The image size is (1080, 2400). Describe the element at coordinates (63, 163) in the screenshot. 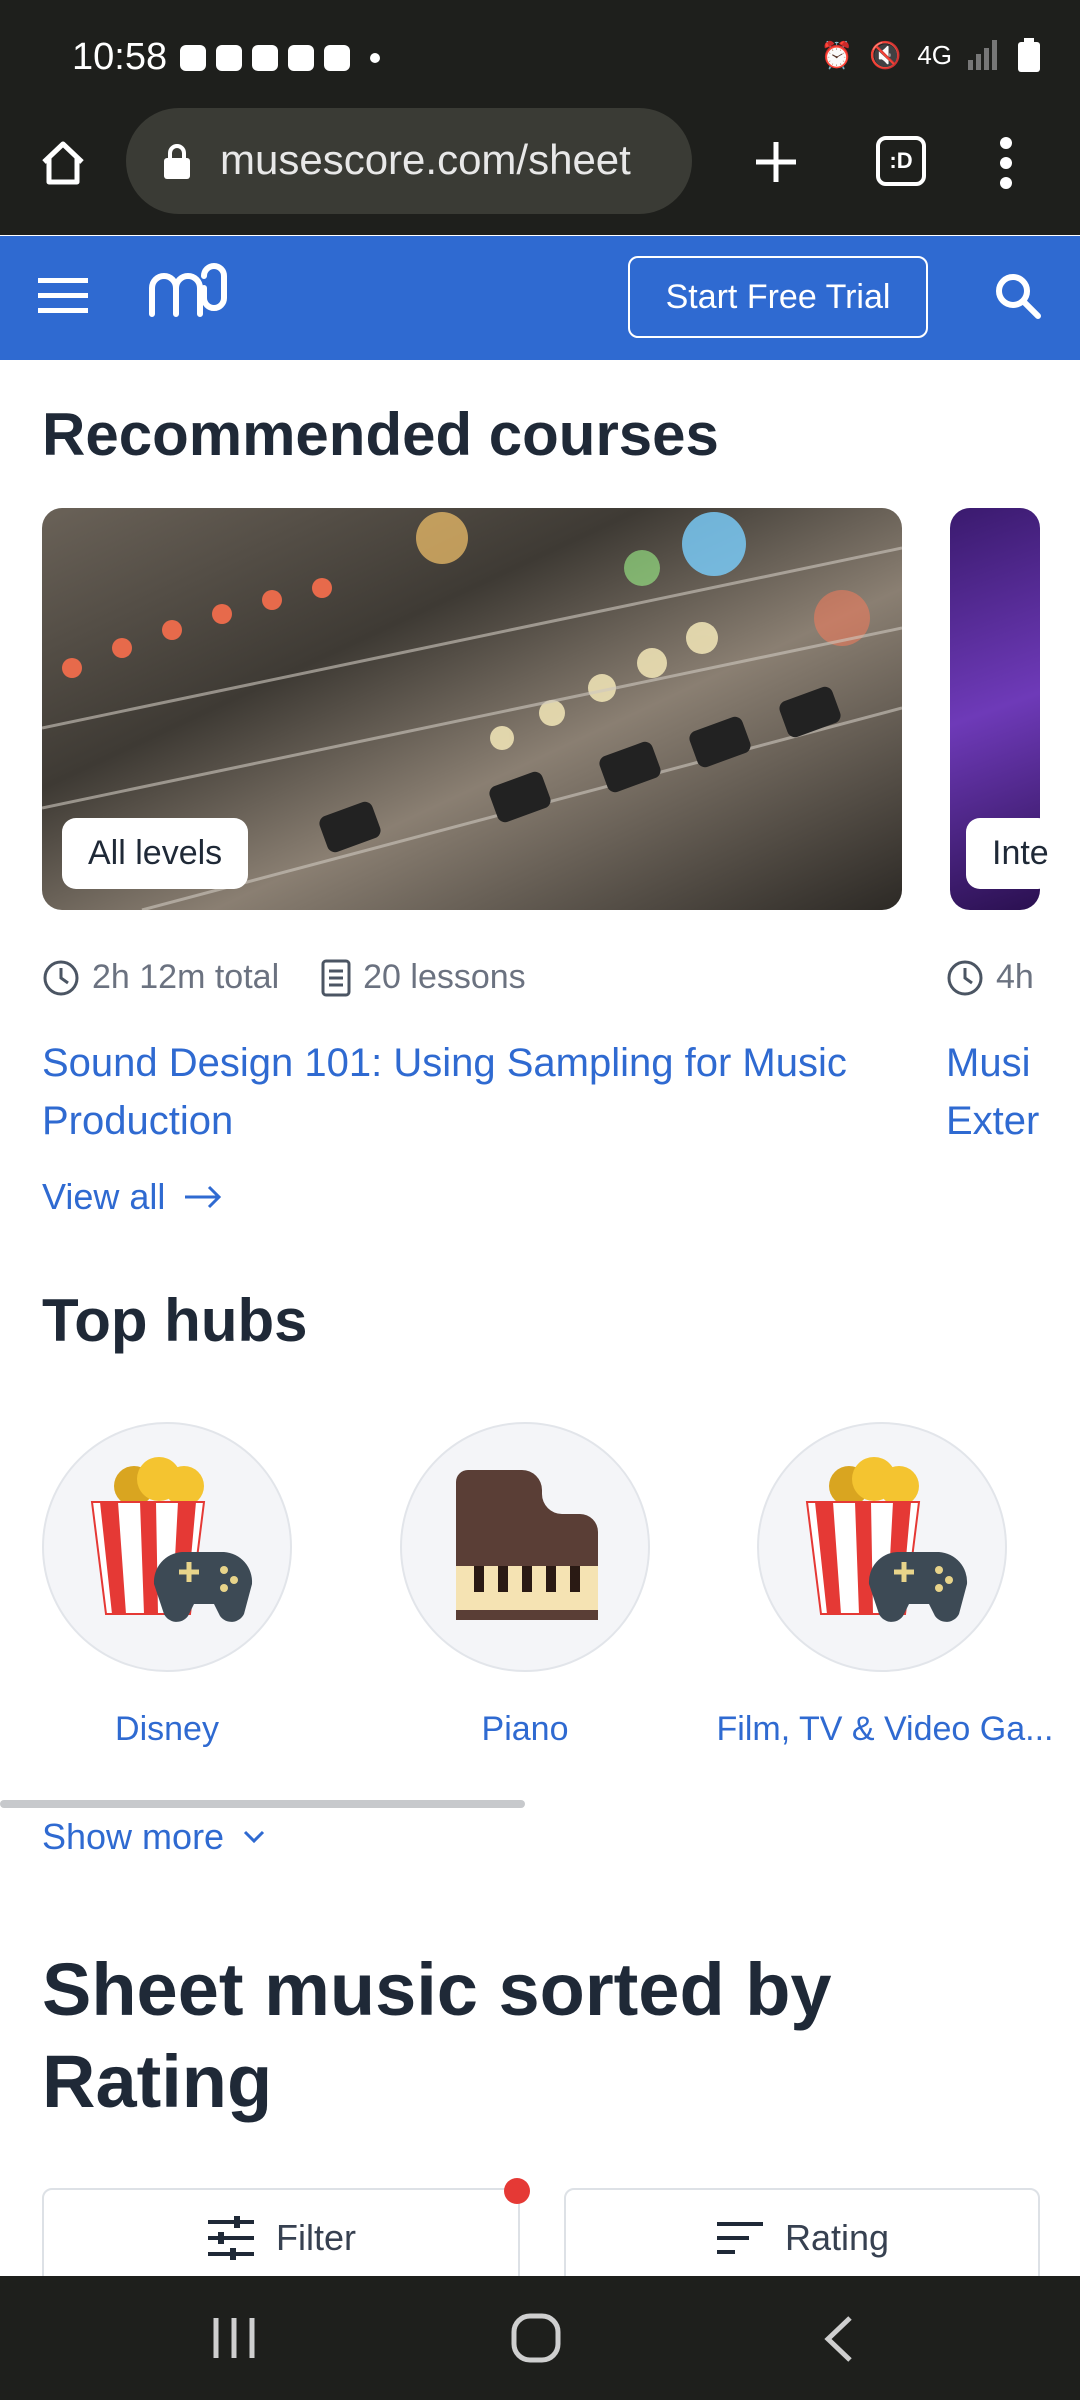

I see `home-icon` at that location.